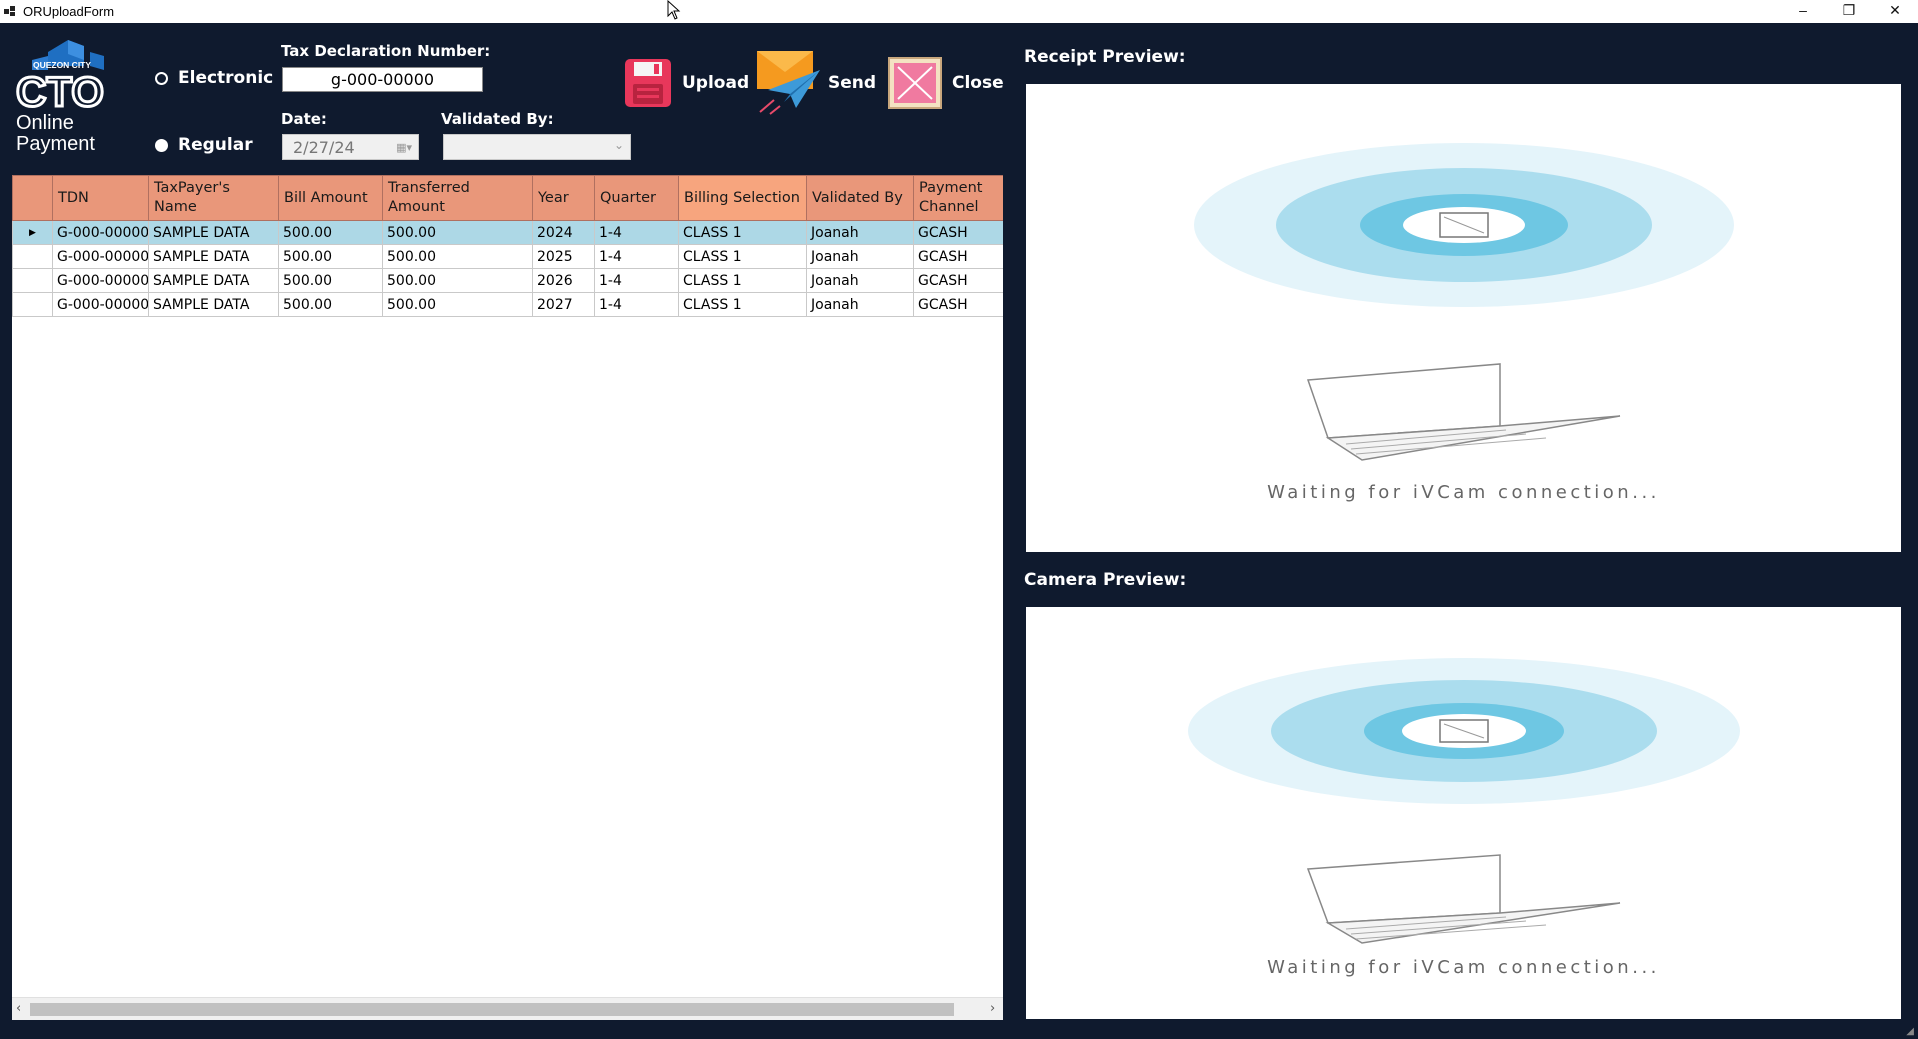 This screenshot has height=1039, width=1918. Describe the element at coordinates (215, 145) in the screenshot. I see `radio-regular-label: Regular` at that location.